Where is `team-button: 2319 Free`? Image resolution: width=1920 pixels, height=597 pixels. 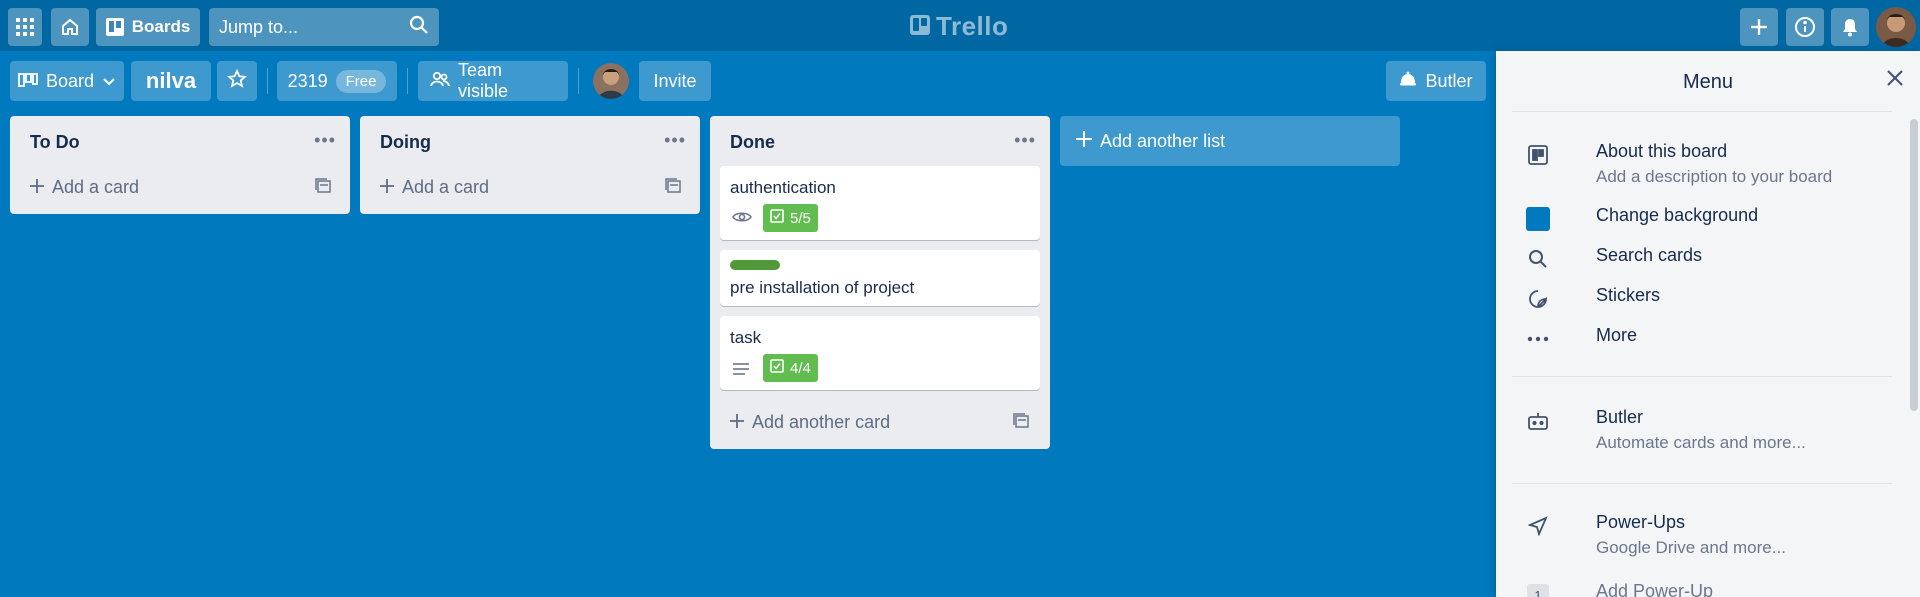
team-button: 2319 Free is located at coordinates (337, 81).